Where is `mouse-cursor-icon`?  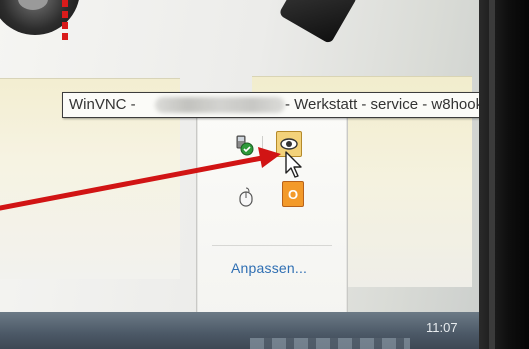
mouse-cursor-icon is located at coordinates (295, 165).